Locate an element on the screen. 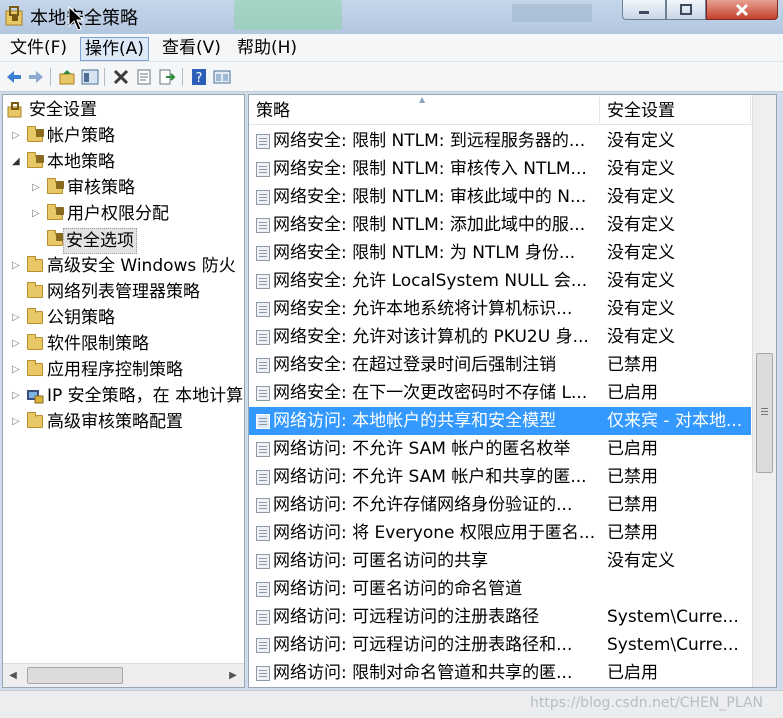  maximize-icon is located at coordinates (686, 9).